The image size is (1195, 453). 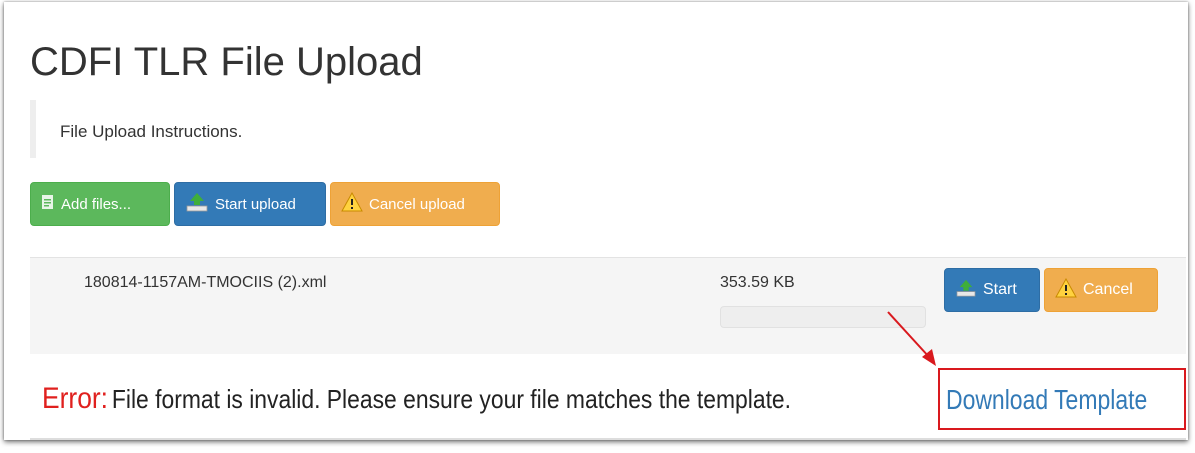 I want to click on start-upload-button: Start upload, so click(x=250, y=204).